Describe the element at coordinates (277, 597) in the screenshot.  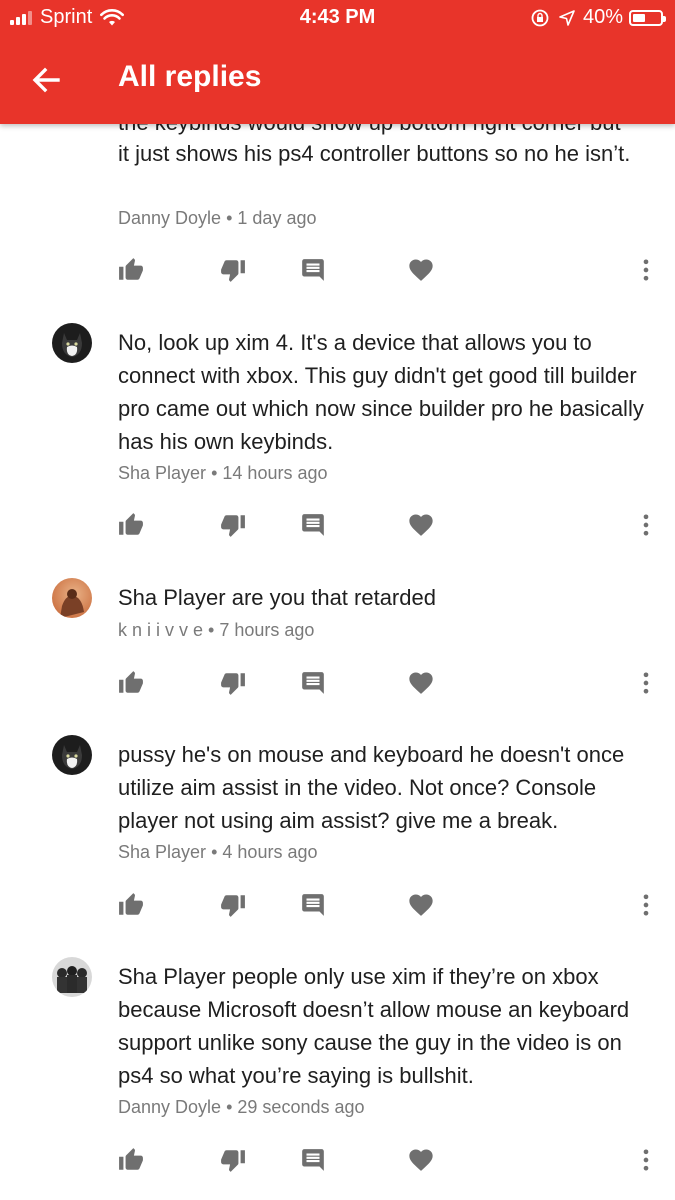
I see `reply-text: Sha Player are you that retarded` at that location.